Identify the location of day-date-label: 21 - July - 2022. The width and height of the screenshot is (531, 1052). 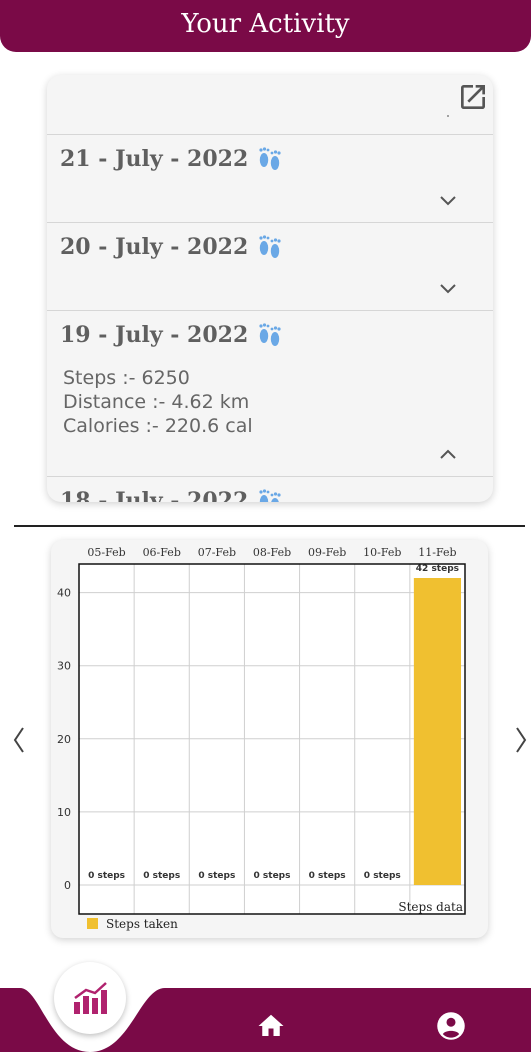
(154, 159).